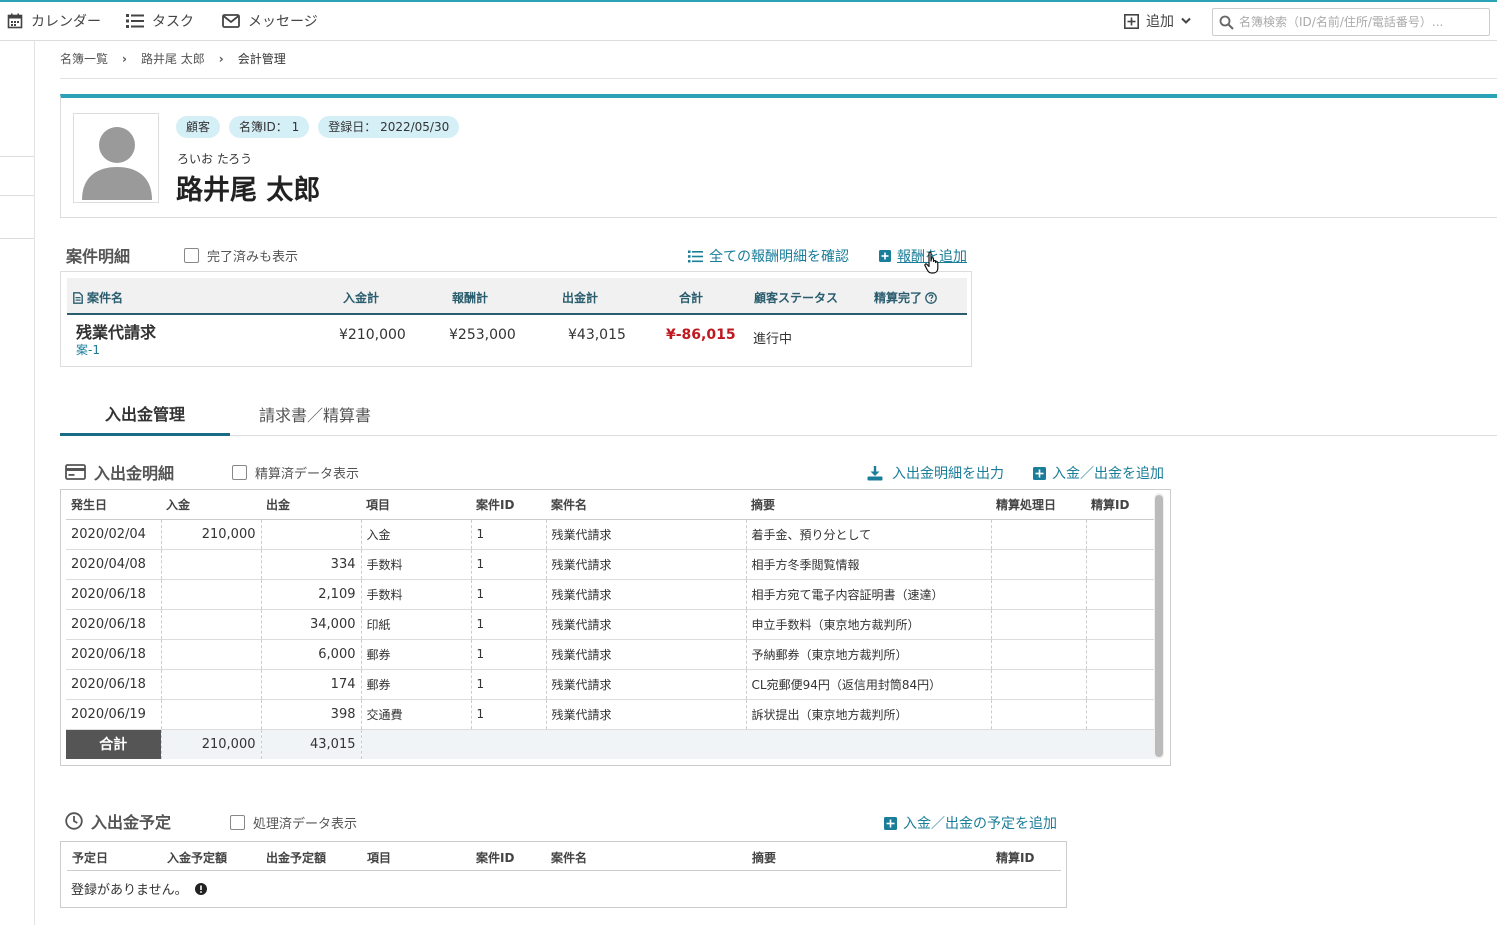 This screenshot has width=1497, height=925. Describe the element at coordinates (389, 127) in the screenshot. I see `registered-date-badge: 登録日： 2022/05/30` at that location.